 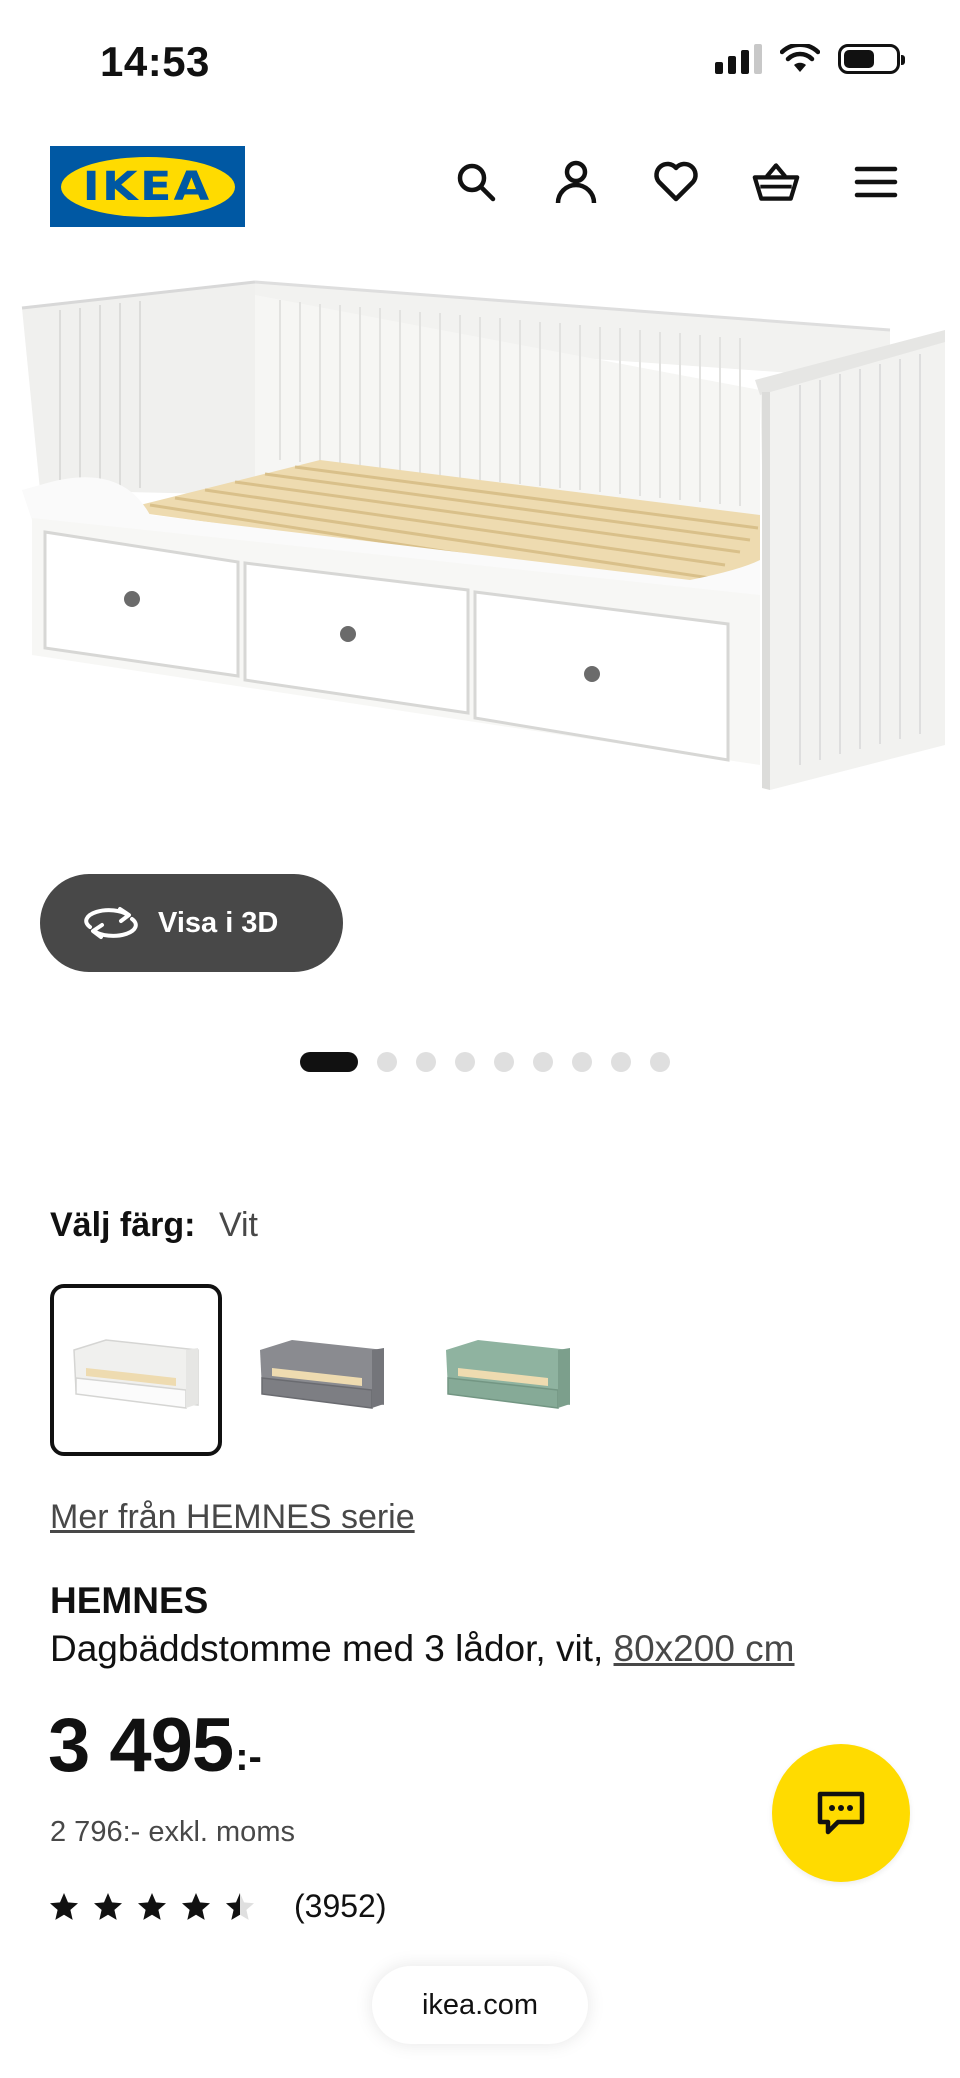 What do you see at coordinates (327, 1648) in the screenshot?
I see `product-description-text: Dagbäddstomme med 3 lådor, vit,` at bounding box center [327, 1648].